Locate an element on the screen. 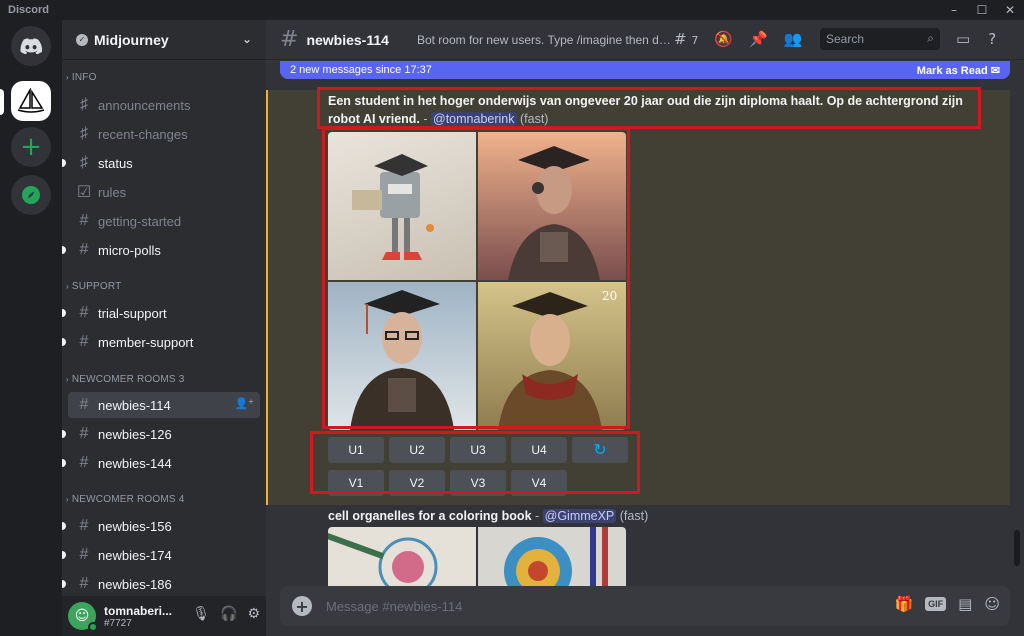 The height and width of the screenshot is (636, 1024). mute-bell-icon: 🔕 is located at coordinates (723, 39).